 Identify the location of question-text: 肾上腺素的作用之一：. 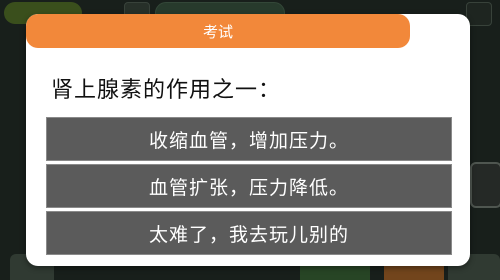
(166, 90).